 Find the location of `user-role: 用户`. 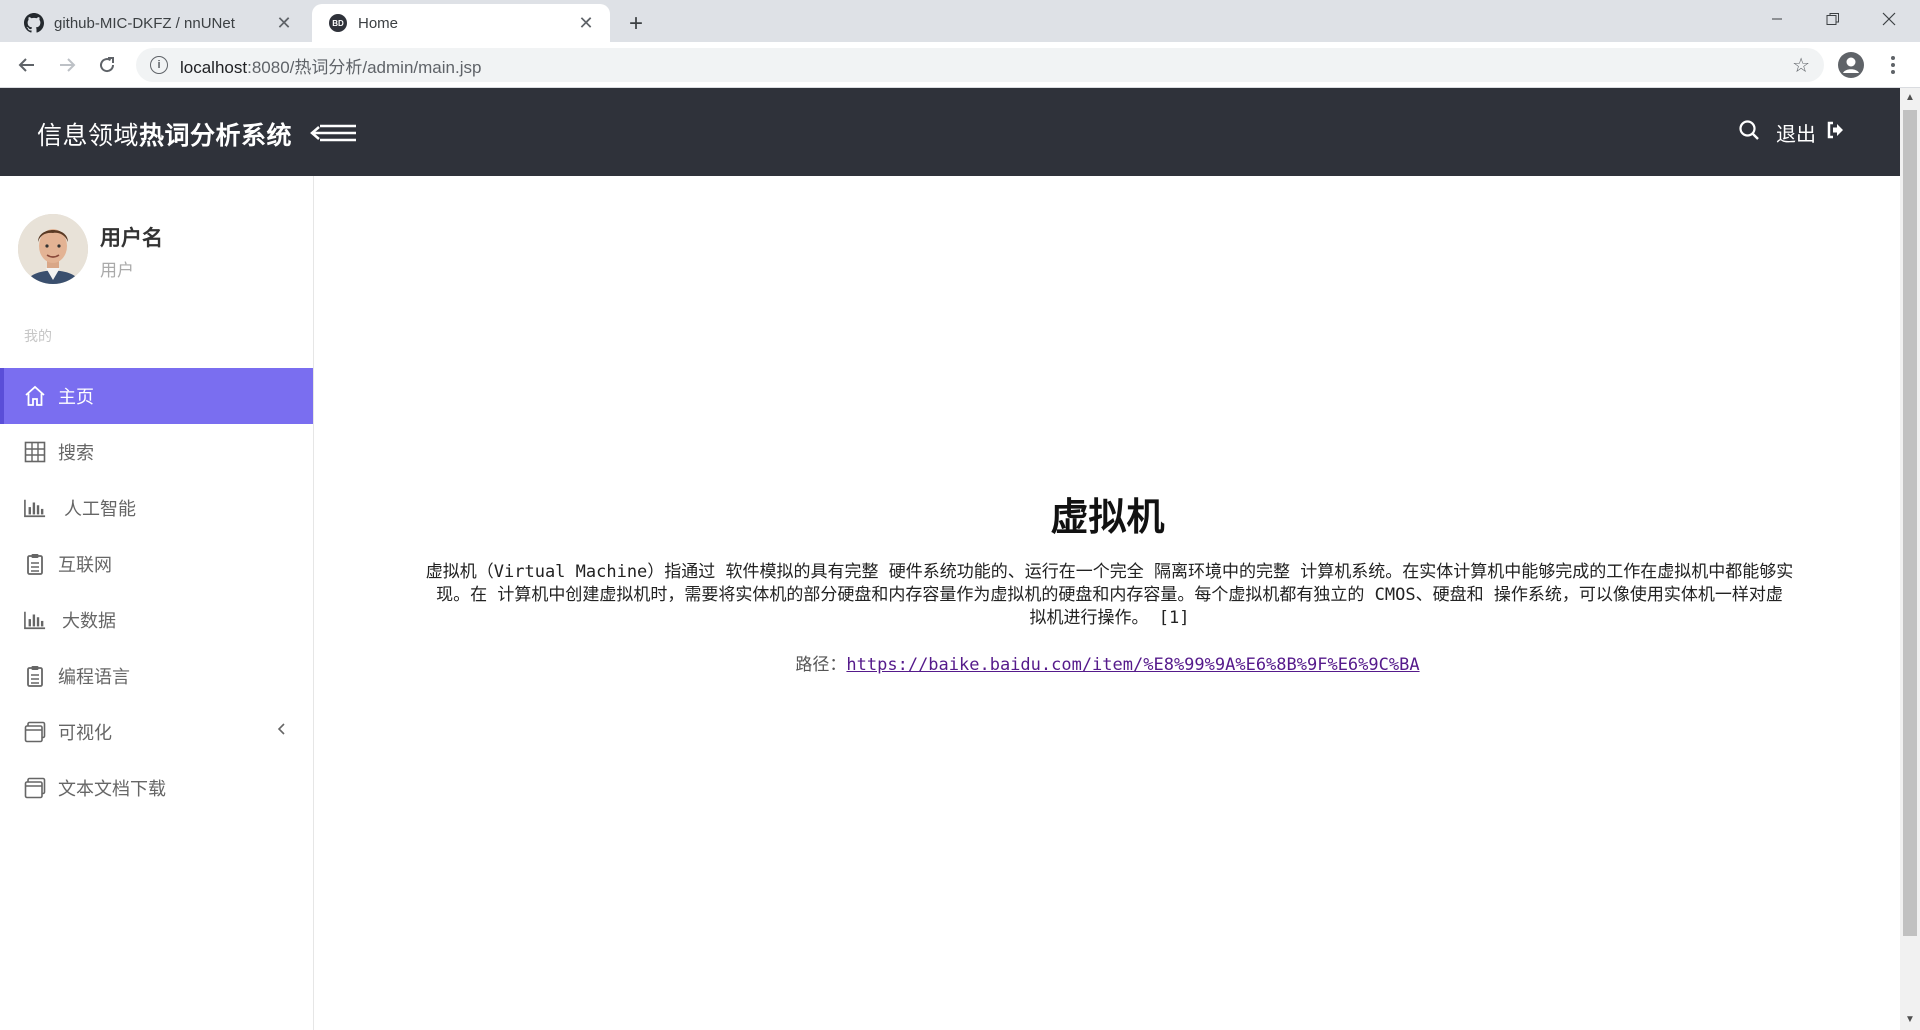

user-role: 用户 is located at coordinates (117, 270).